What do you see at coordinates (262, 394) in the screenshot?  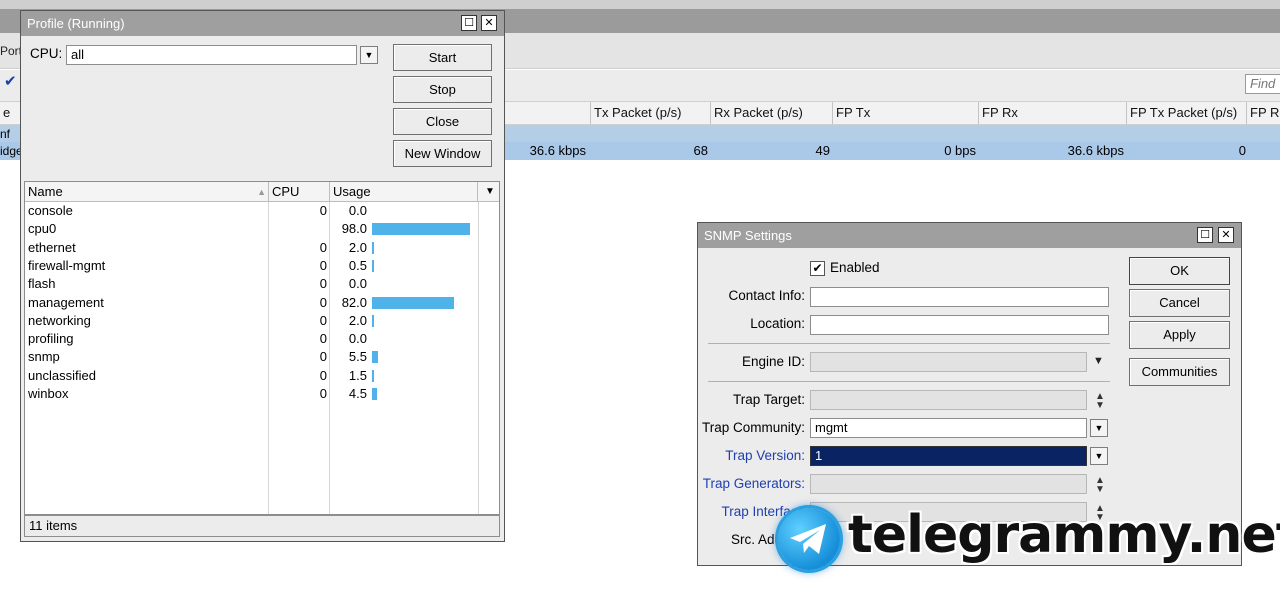 I see `table-row: winbox 0 4.5` at bounding box center [262, 394].